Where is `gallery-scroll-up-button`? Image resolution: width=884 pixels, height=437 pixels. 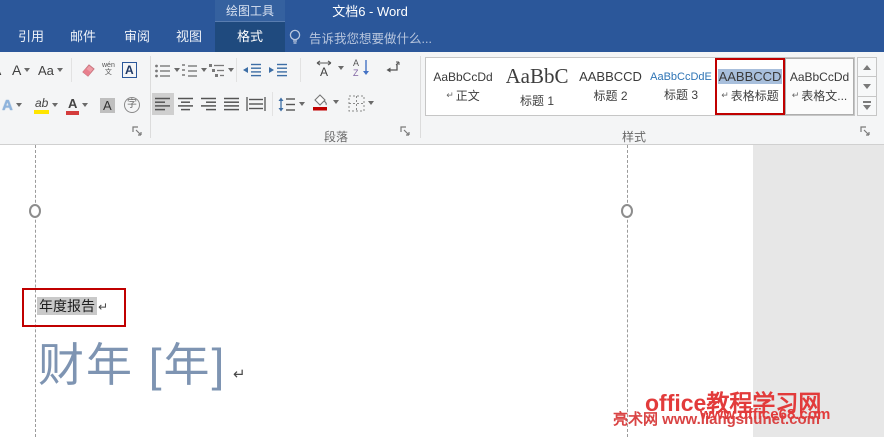
gallery-scroll-up-button is located at coordinates (867, 67).